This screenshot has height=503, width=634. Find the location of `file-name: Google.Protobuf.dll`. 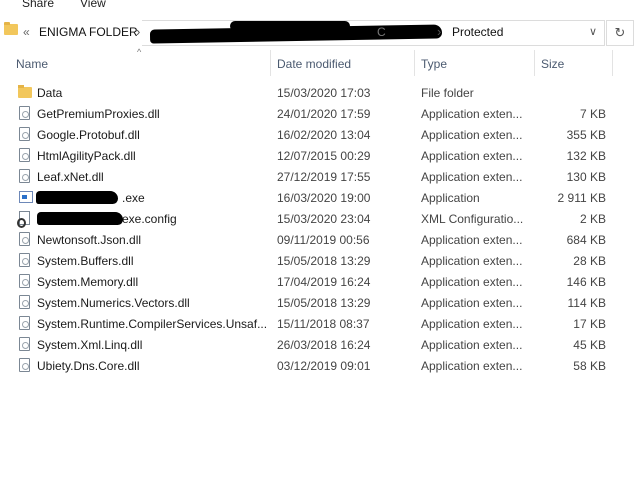

file-name: Google.Protobuf.dll is located at coordinates (88, 135).